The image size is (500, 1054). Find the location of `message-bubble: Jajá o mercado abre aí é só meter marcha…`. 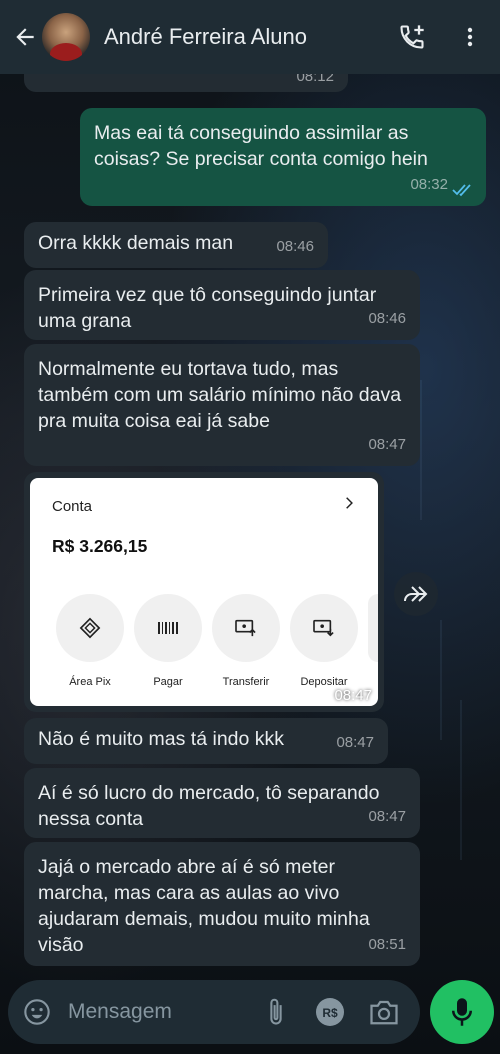

message-bubble: Jajá o mercado abre aí é só meter marcha… is located at coordinates (222, 904).